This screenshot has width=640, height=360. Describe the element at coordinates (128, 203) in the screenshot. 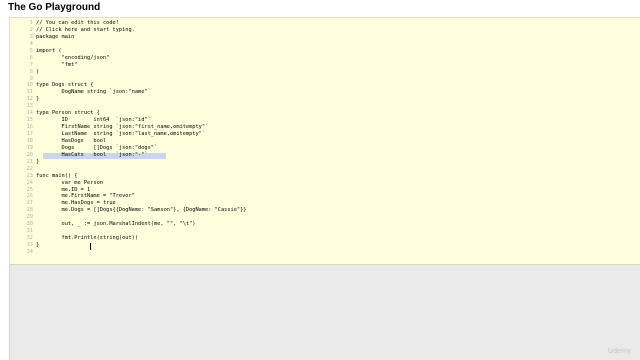

I see `code-line: 27 me.HasDogs = true` at that location.